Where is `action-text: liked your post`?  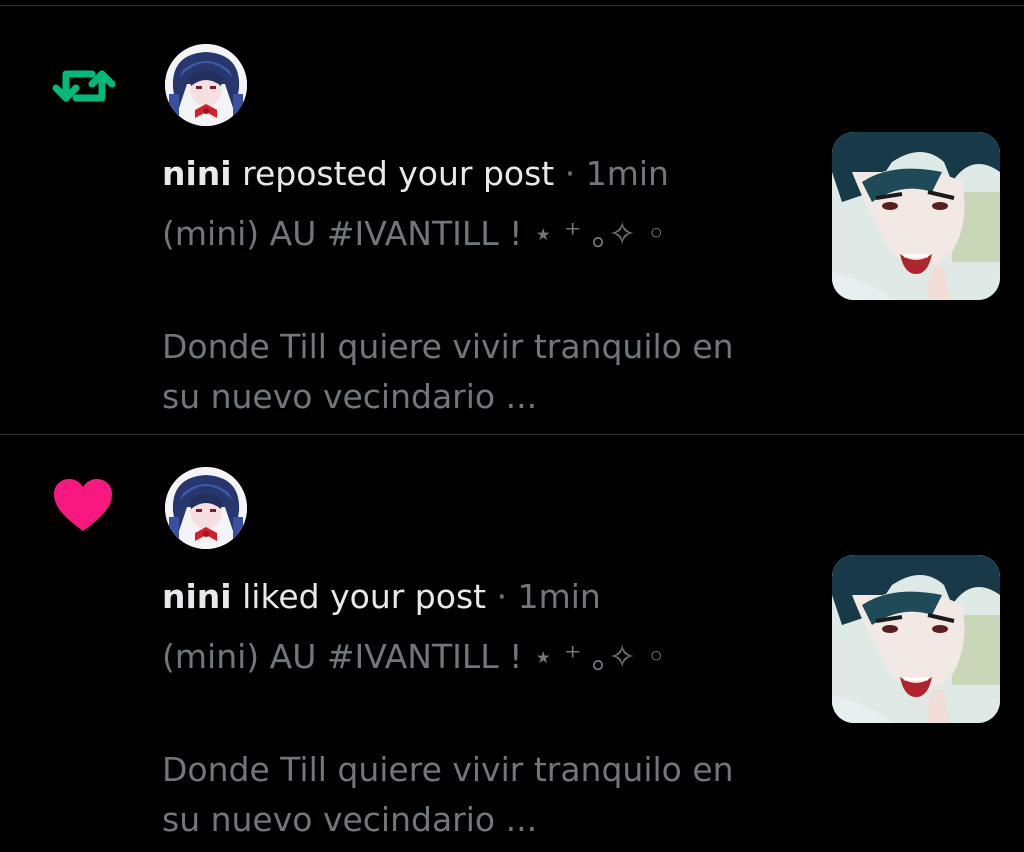
action-text: liked your post is located at coordinates (364, 596).